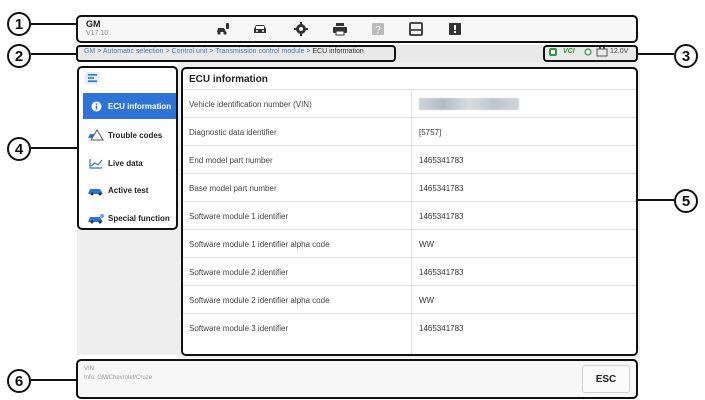 This screenshot has width=705, height=400. Describe the element at coordinates (259, 244) in the screenshot. I see `row-key: Software module 1 identifier alpha code` at that location.